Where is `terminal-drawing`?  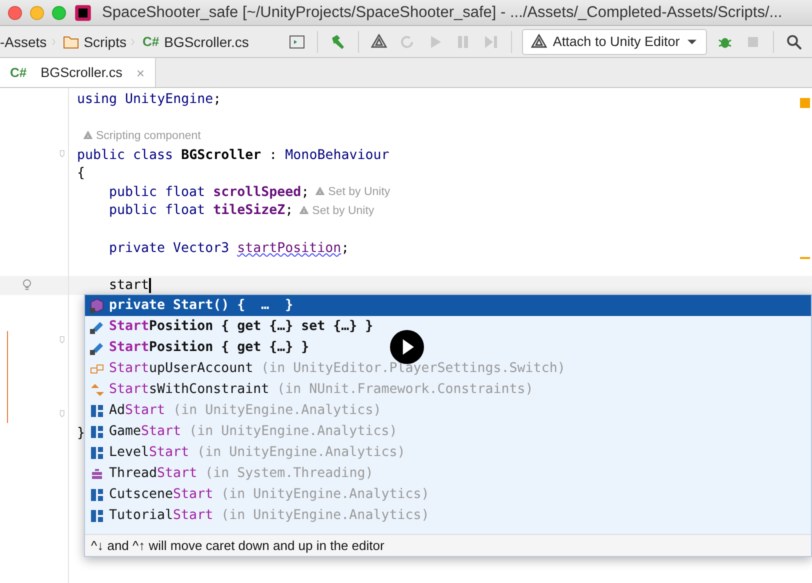
terminal-drawing is located at coordinates (296, 42).